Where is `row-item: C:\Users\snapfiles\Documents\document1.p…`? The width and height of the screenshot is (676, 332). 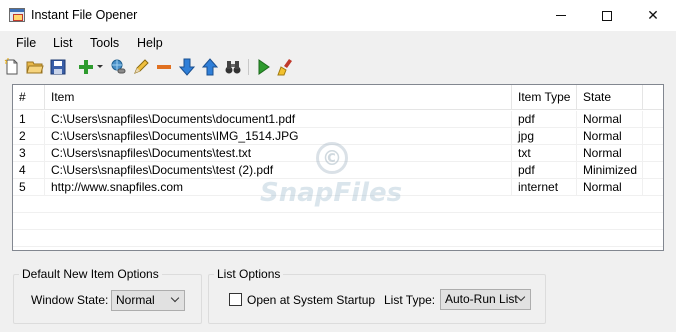
row-item: C:\Users\snapfiles\Documents\document1.p… is located at coordinates (278, 119).